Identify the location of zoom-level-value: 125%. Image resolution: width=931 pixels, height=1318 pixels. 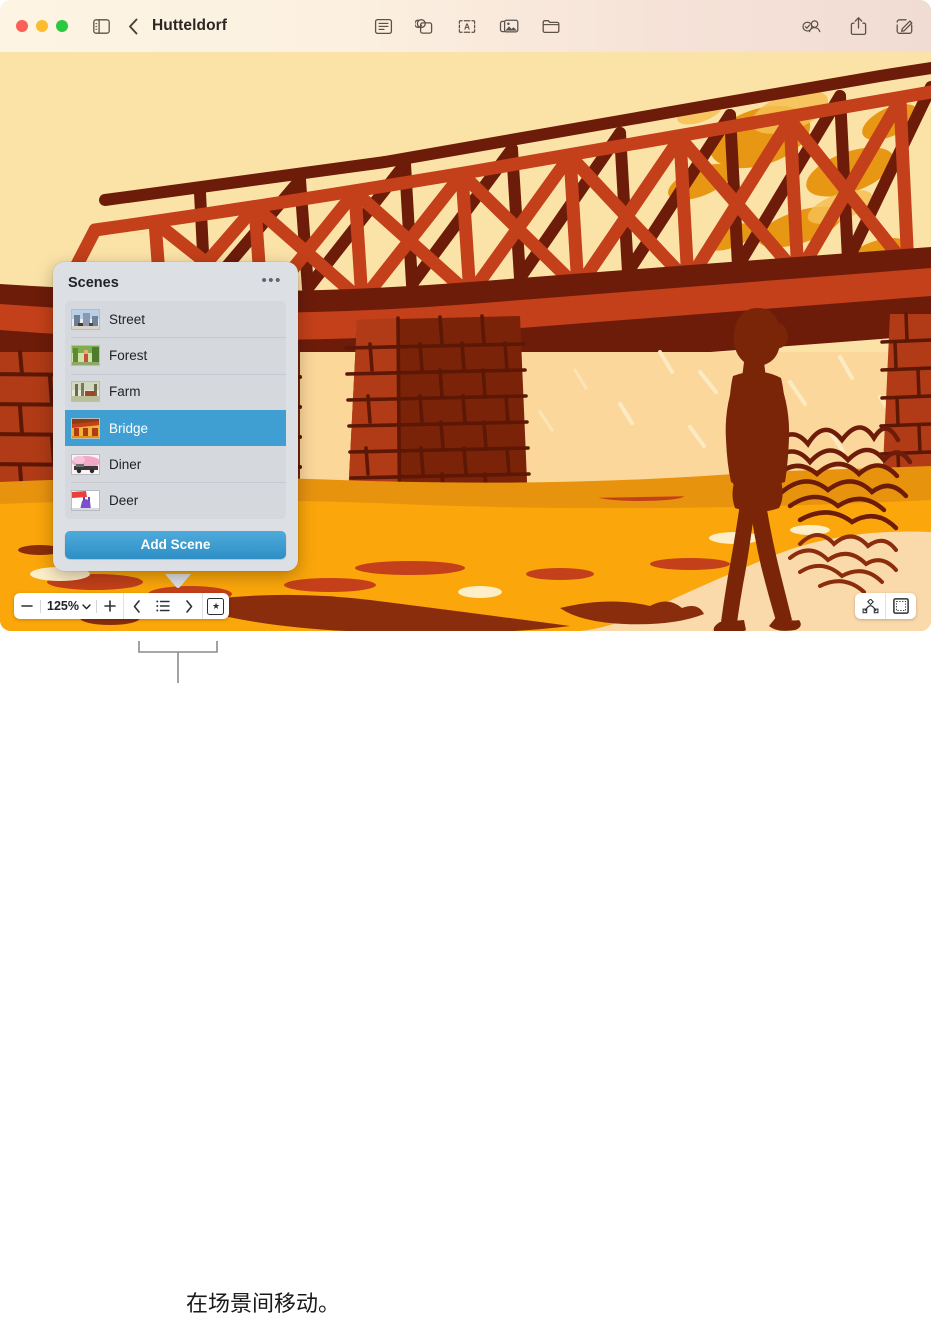
(63, 606).